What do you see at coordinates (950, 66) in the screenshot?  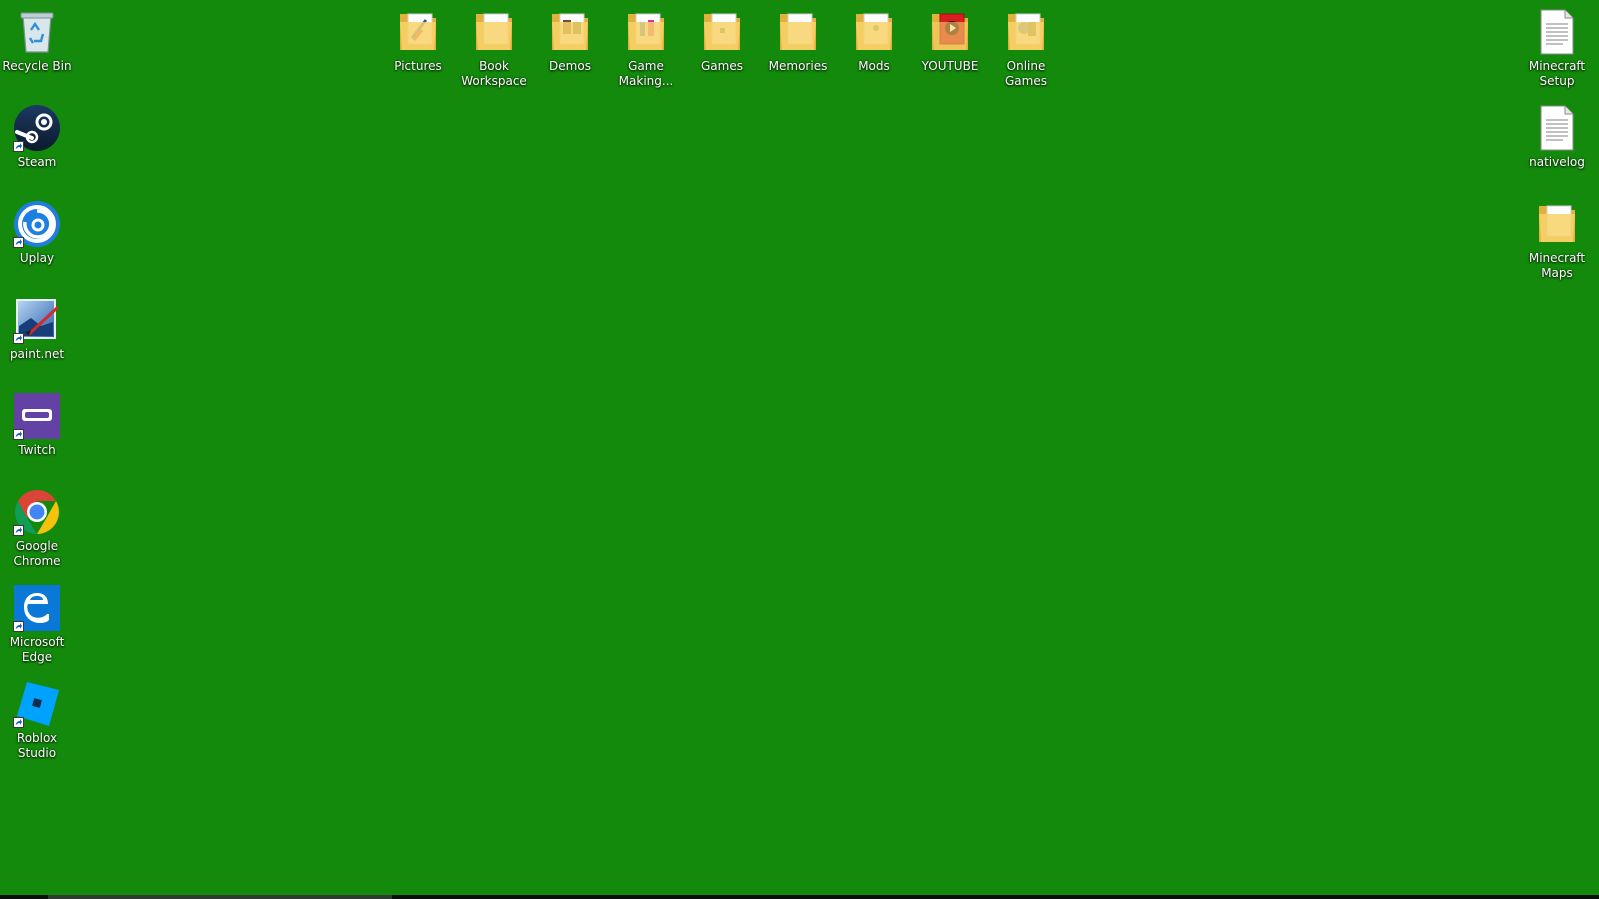 I see `desktop-icon-label: YOUTUBE` at bounding box center [950, 66].